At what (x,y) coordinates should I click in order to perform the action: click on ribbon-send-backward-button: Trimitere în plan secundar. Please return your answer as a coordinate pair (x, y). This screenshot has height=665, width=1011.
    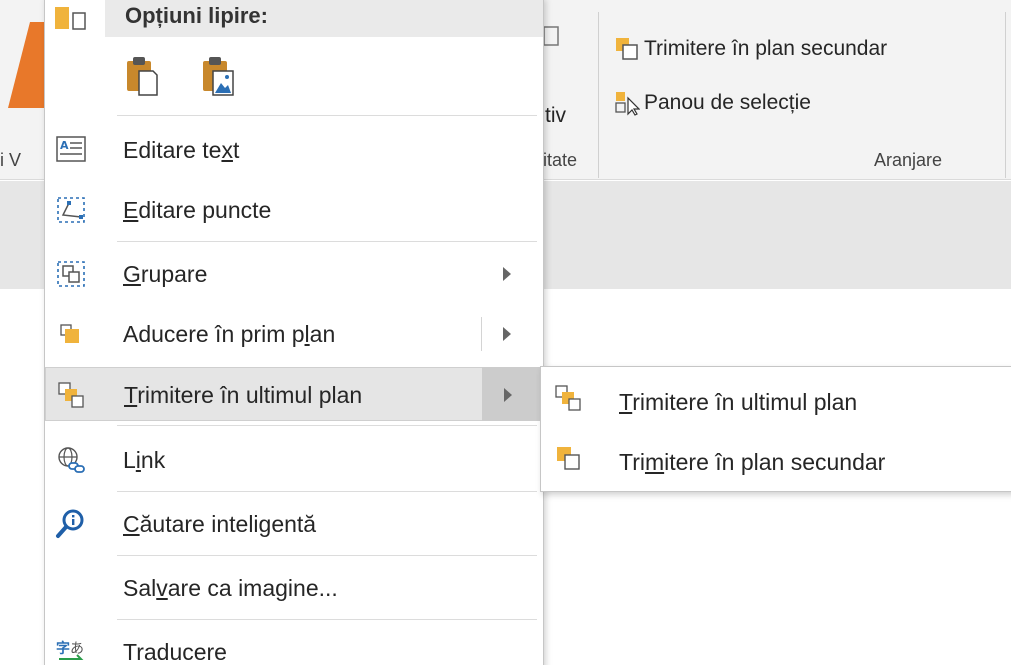
    Looking at the image, I should click on (809, 51).